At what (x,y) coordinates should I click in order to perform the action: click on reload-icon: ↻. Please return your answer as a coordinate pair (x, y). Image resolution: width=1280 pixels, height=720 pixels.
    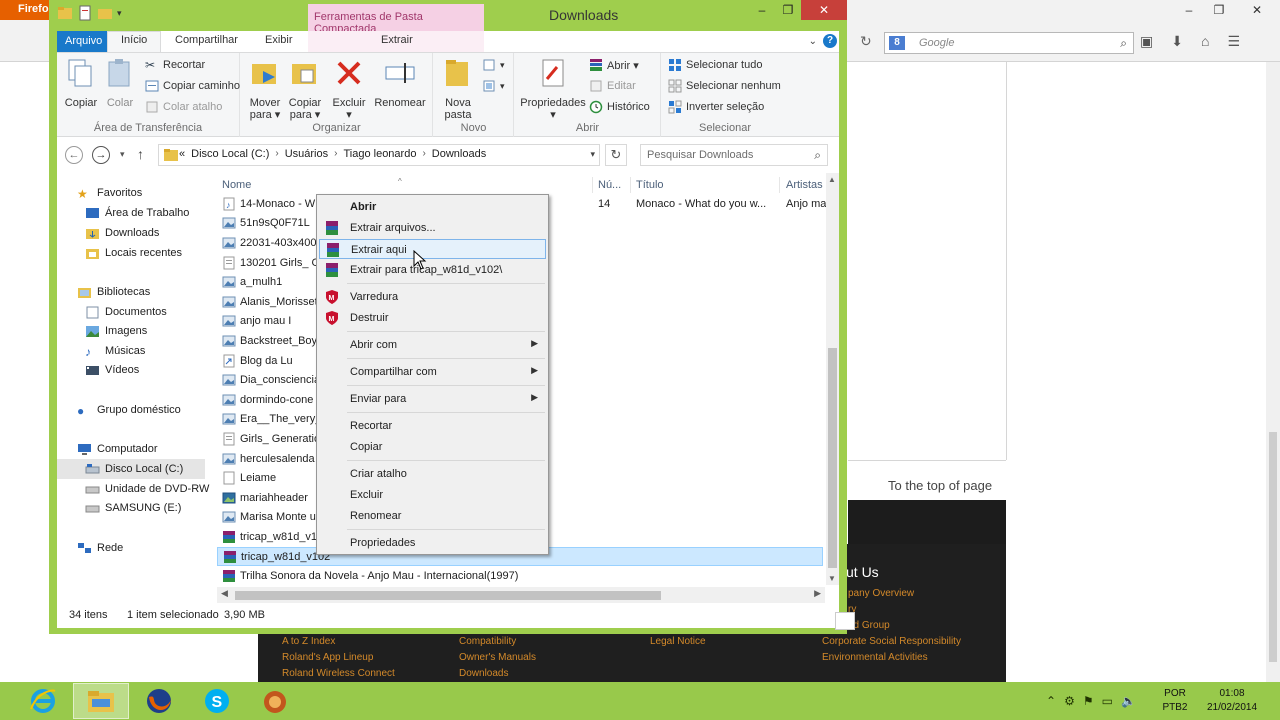
    Looking at the image, I should click on (866, 41).